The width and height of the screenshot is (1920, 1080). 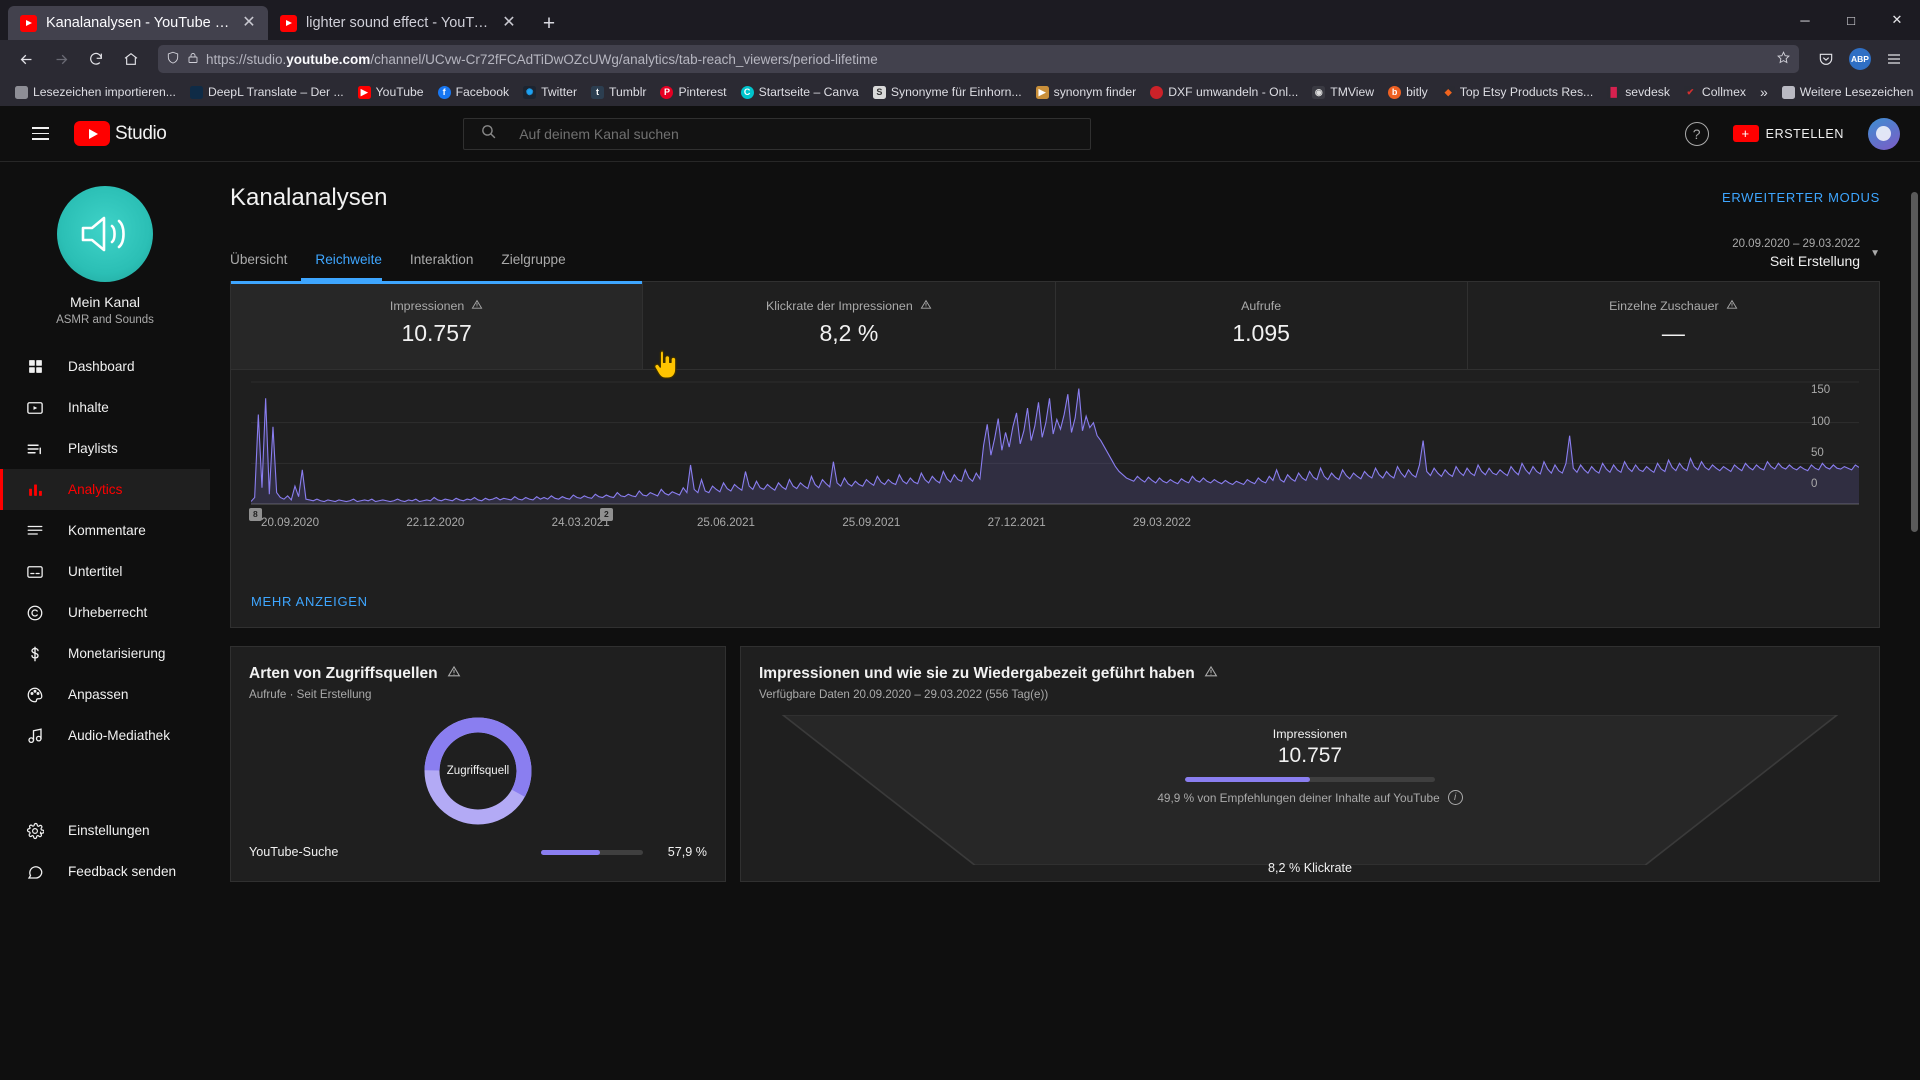 I want to click on metric-value: —, so click(x=1673, y=333).